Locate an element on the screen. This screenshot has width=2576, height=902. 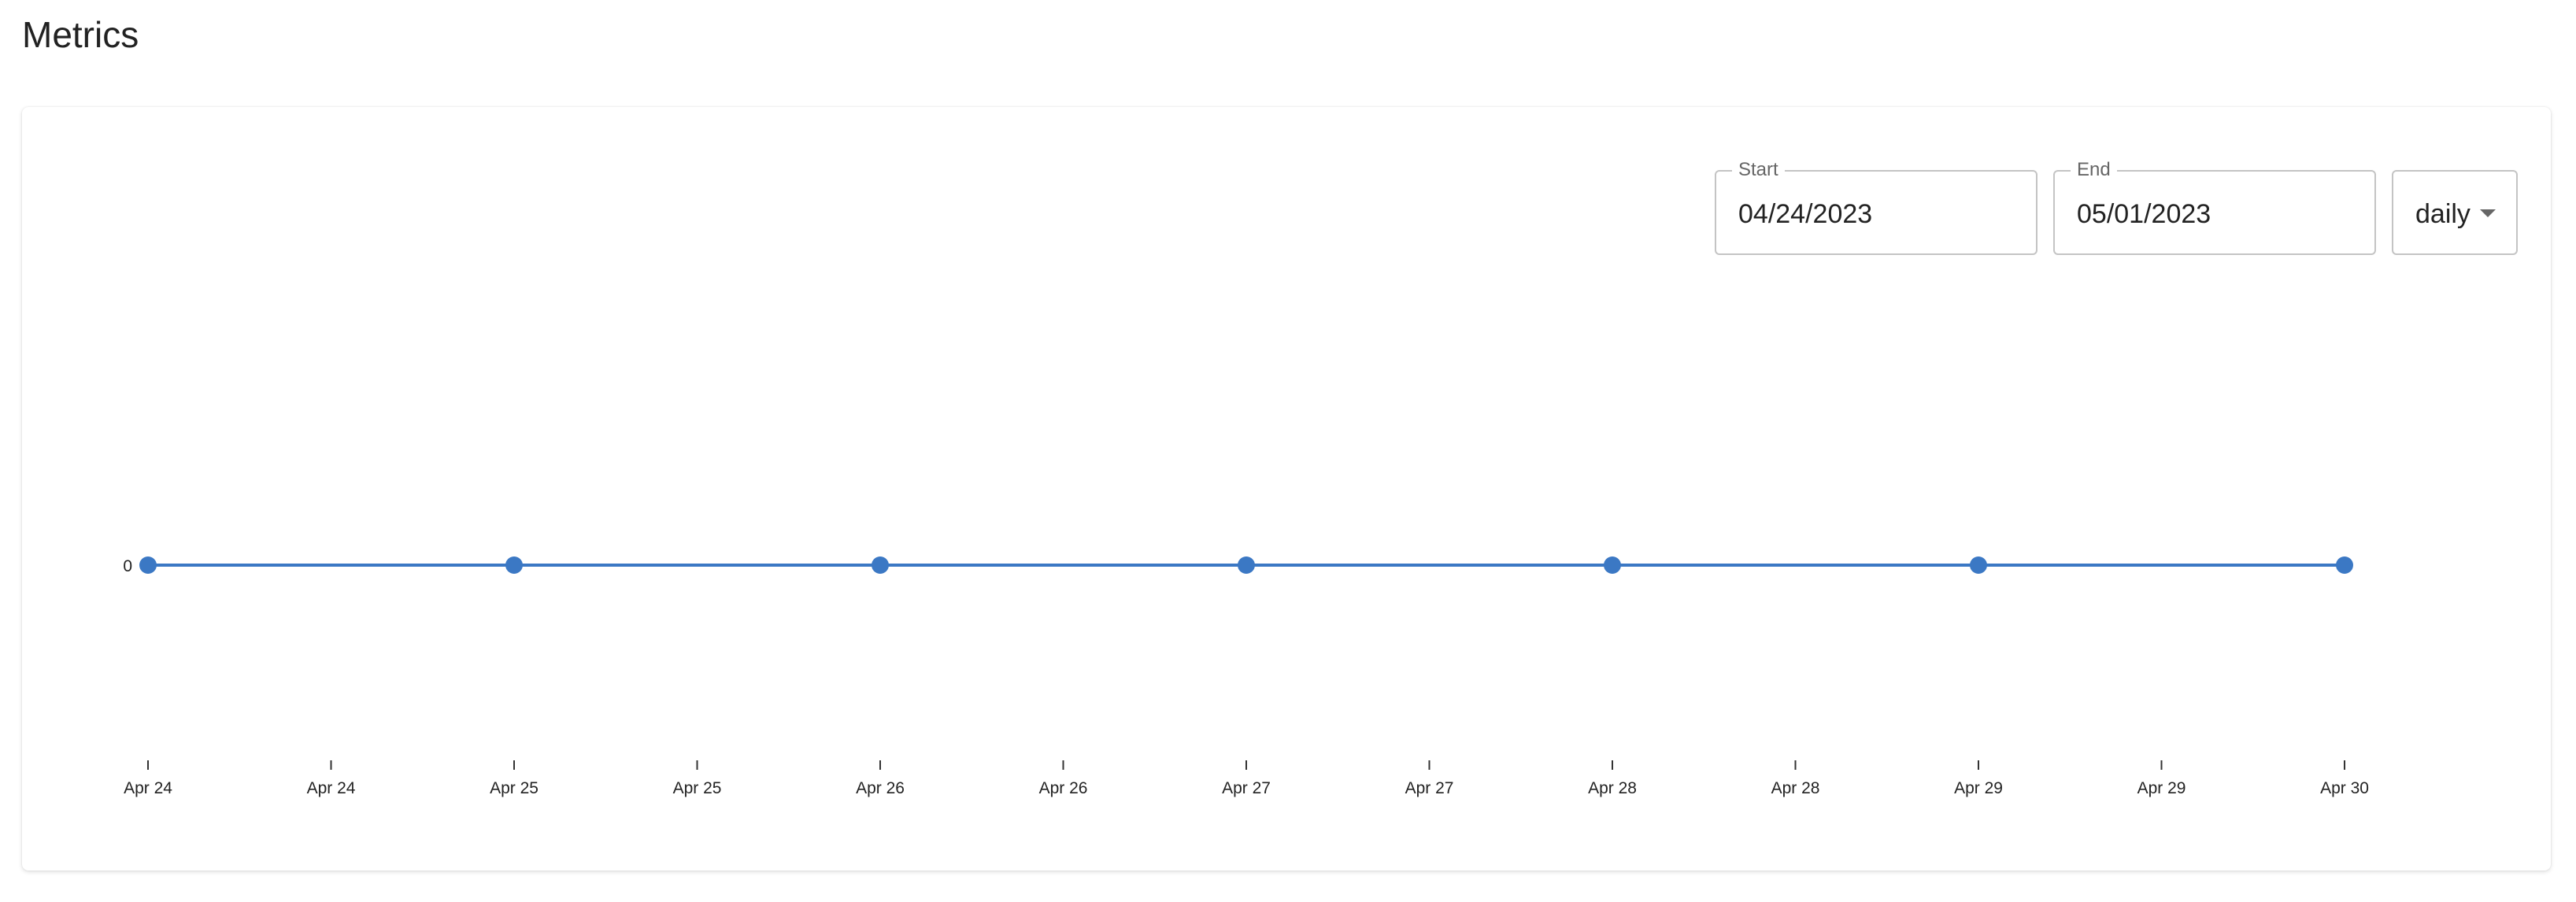
page-title: Metrics is located at coordinates (80, 35).